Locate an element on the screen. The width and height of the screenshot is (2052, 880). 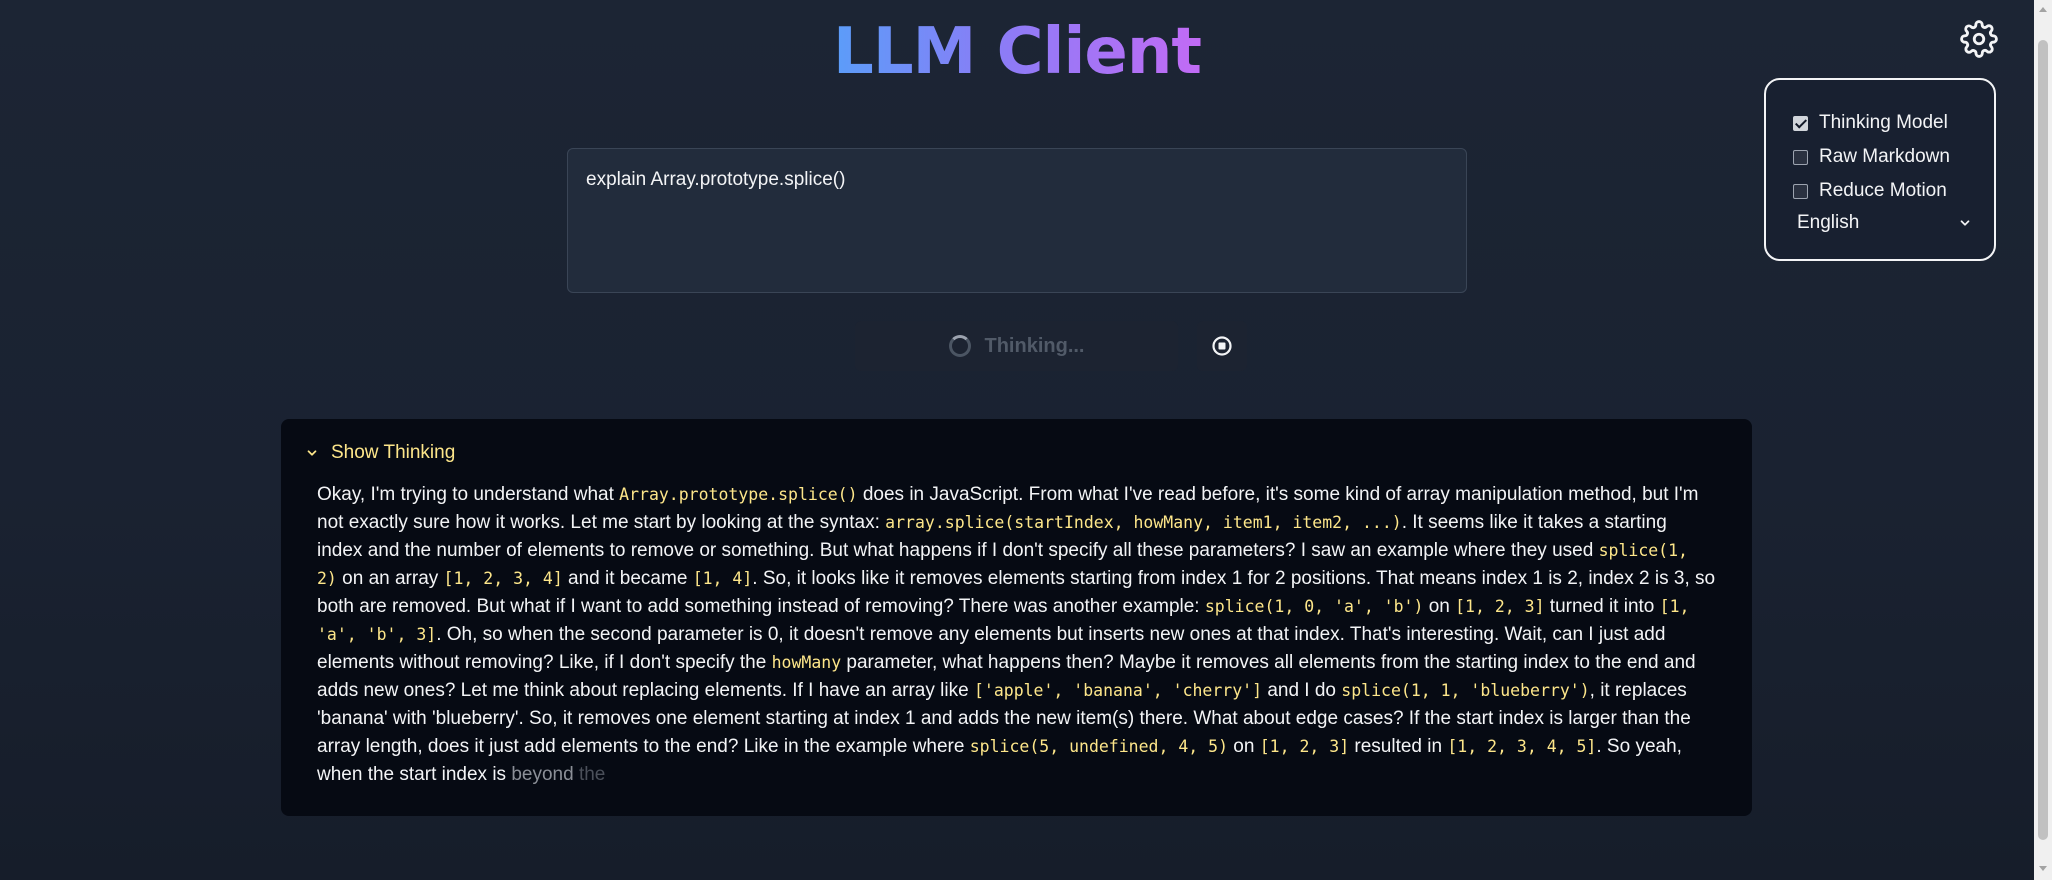
inline-code: splice(5, undefined, 4, 5) is located at coordinates (1099, 746).